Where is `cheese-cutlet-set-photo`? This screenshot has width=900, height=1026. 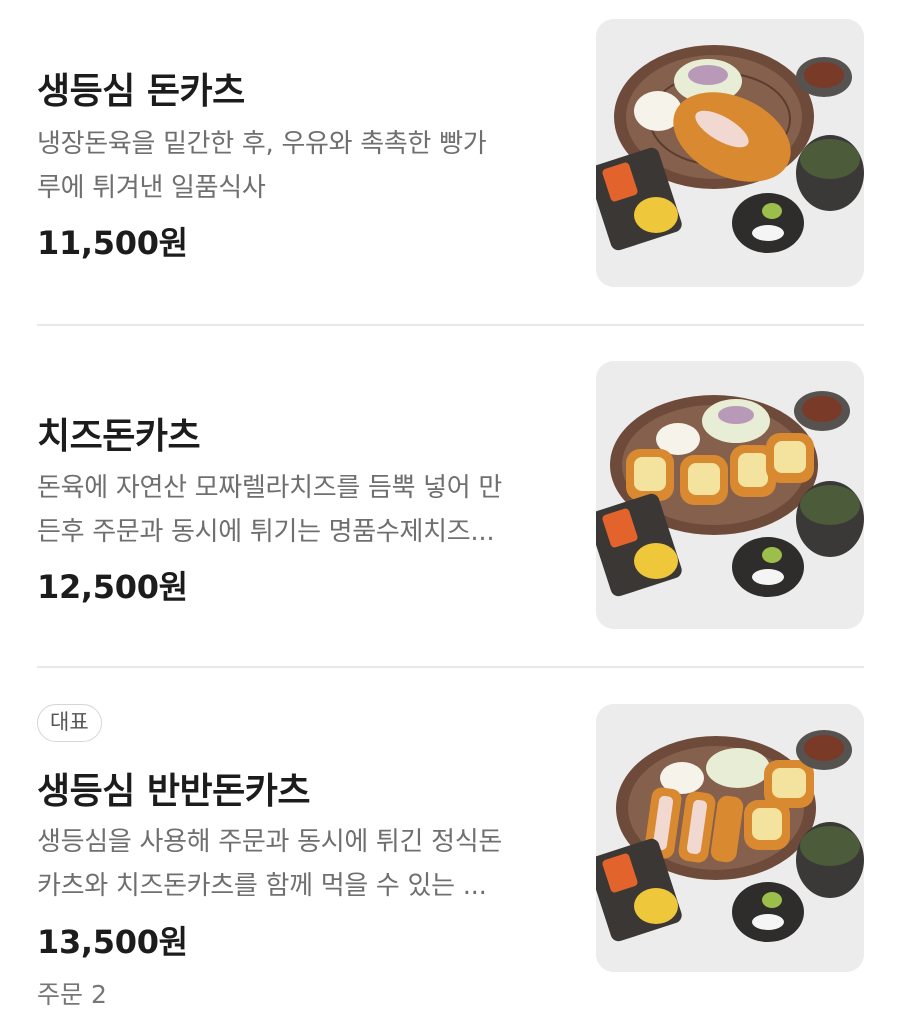 cheese-cutlet-set-photo is located at coordinates (730, 495).